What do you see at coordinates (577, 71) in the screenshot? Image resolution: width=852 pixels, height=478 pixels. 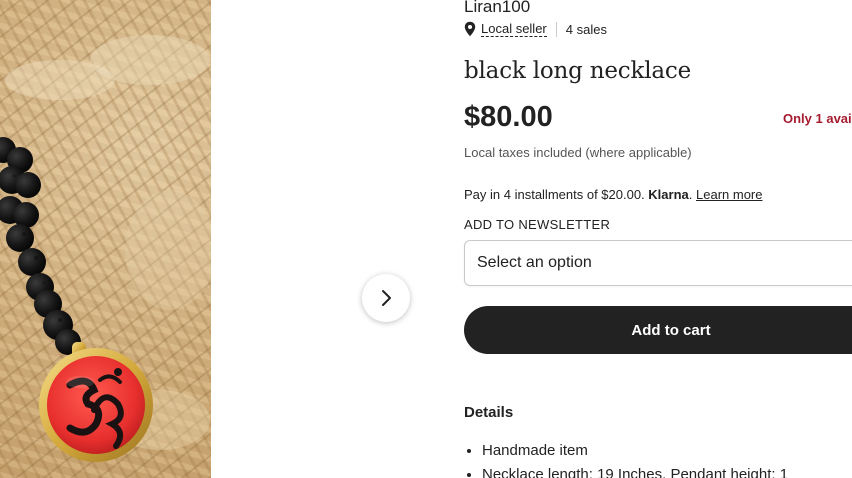 I see `listing-title: black long necklace` at bounding box center [577, 71].